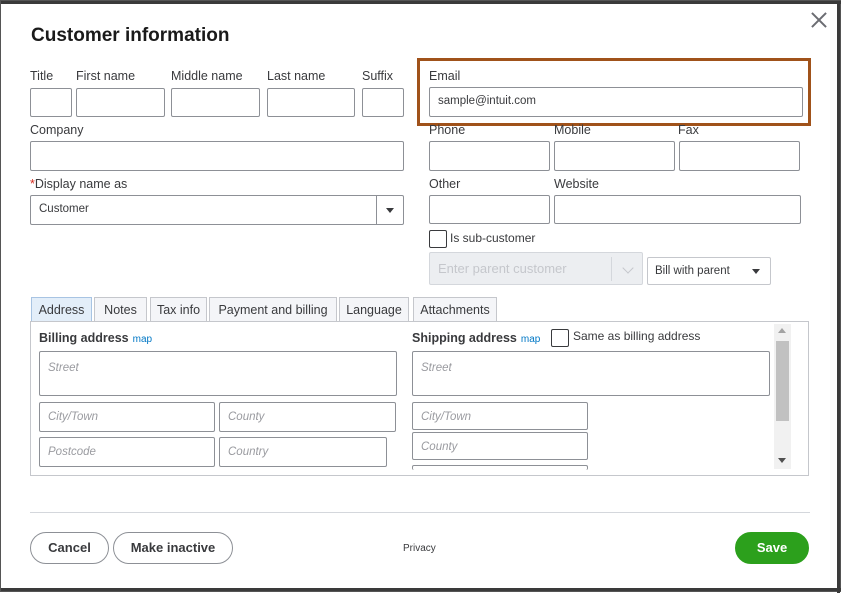 This screenshot has width=841, height=593. I want to click on same-as-billing-label: Same as billing address, so click(637, 336).